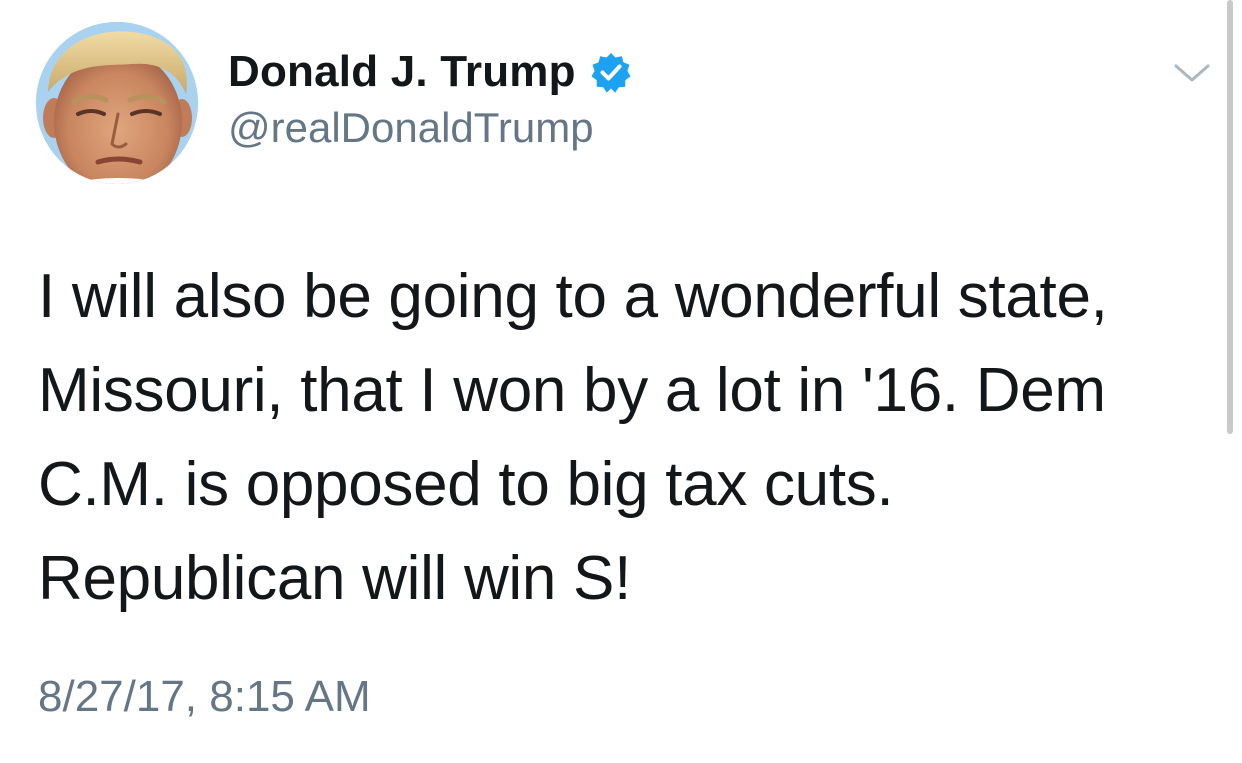 The image size is (1242, 763). I want to click on tweet-timestamp: 8/27/17, 8:15 AM, so click(204, 697).